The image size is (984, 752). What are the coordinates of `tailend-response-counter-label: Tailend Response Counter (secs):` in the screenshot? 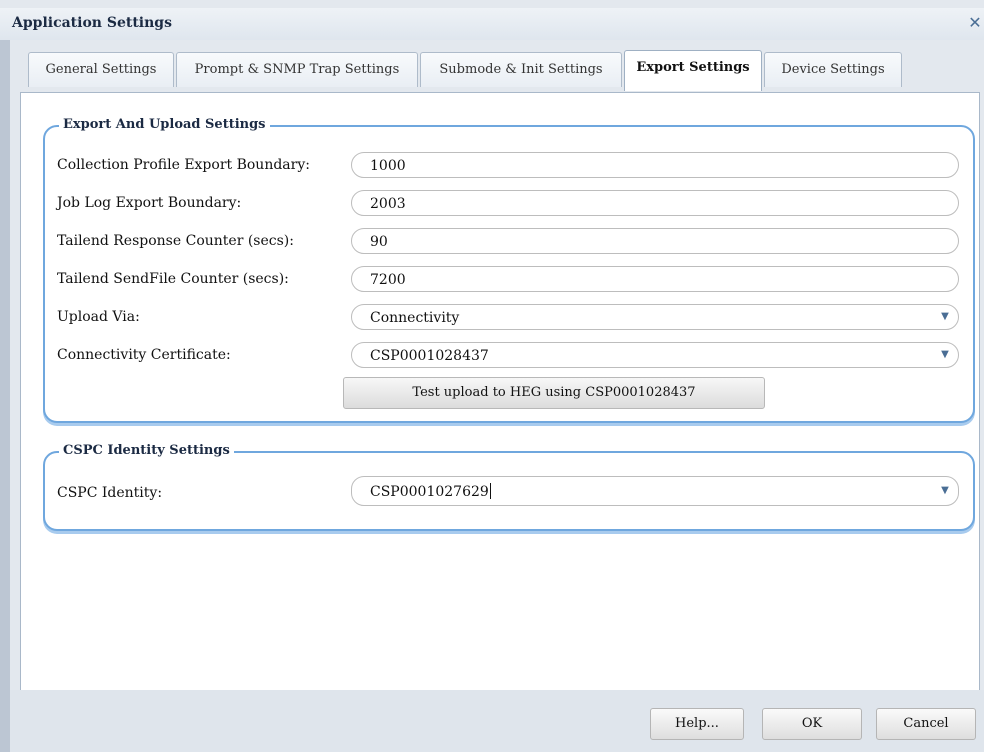 It's located at (175, 241).